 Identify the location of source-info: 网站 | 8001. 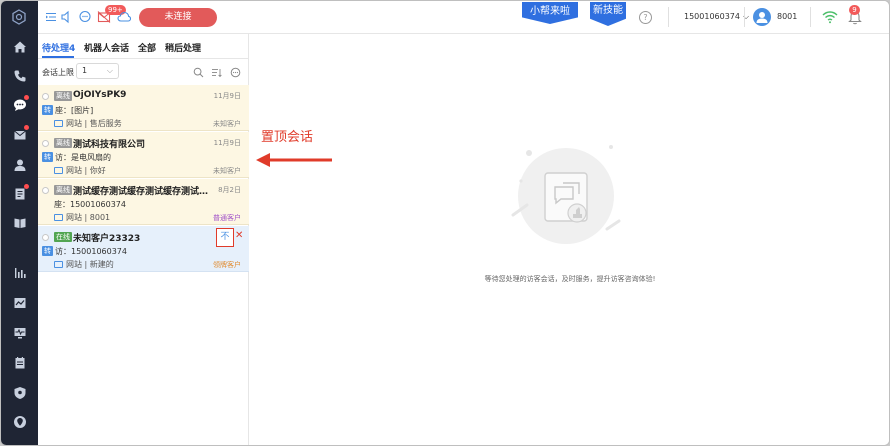
(82, 217).